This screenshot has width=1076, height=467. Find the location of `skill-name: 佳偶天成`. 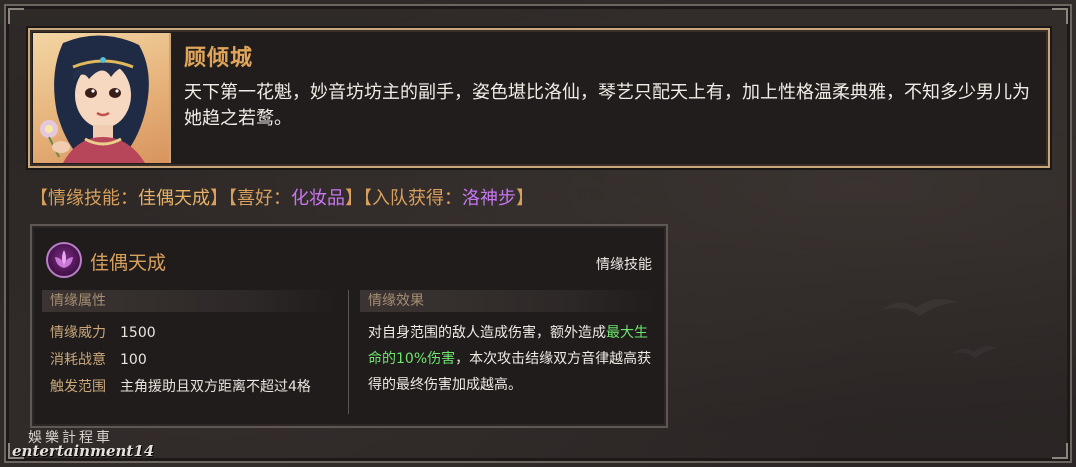

skill-name: 佳偶天成 is located at coordinates (128, 263).